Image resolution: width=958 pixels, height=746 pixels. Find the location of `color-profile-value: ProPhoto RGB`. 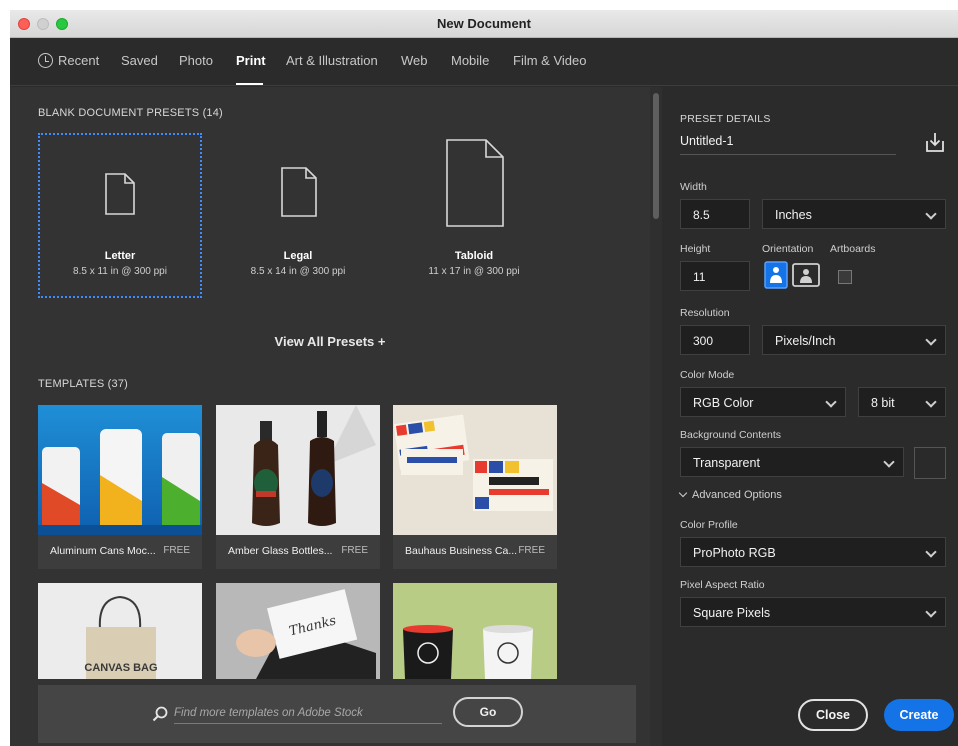

color-profile-value: ProPhoto RGB is located at coordinates (734, 553).